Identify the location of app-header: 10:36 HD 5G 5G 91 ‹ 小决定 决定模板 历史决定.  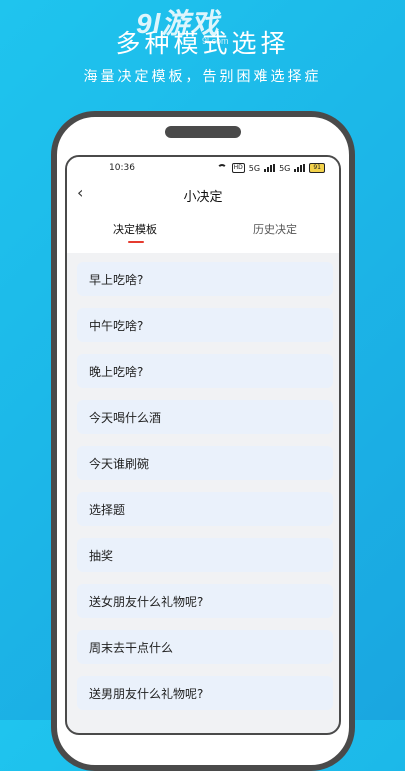
(203, 205).